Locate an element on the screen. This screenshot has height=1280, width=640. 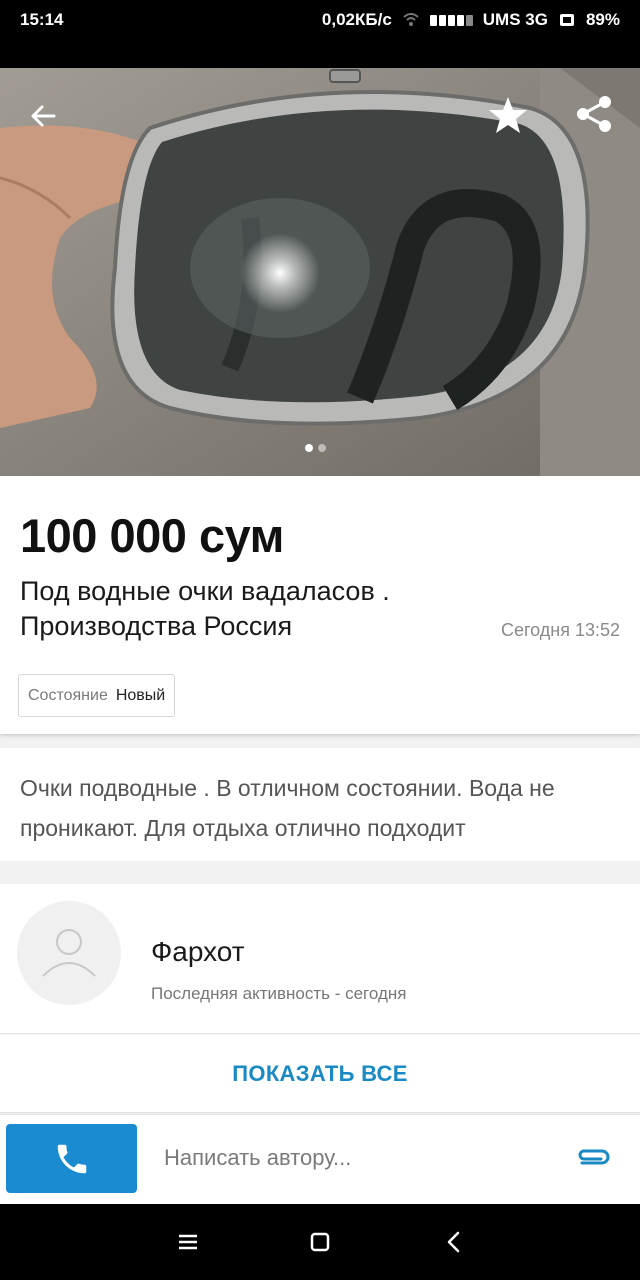
status-bar: 15:14 0,02КБ/с UMS 3G 89% is located at coordinates (320, 34).